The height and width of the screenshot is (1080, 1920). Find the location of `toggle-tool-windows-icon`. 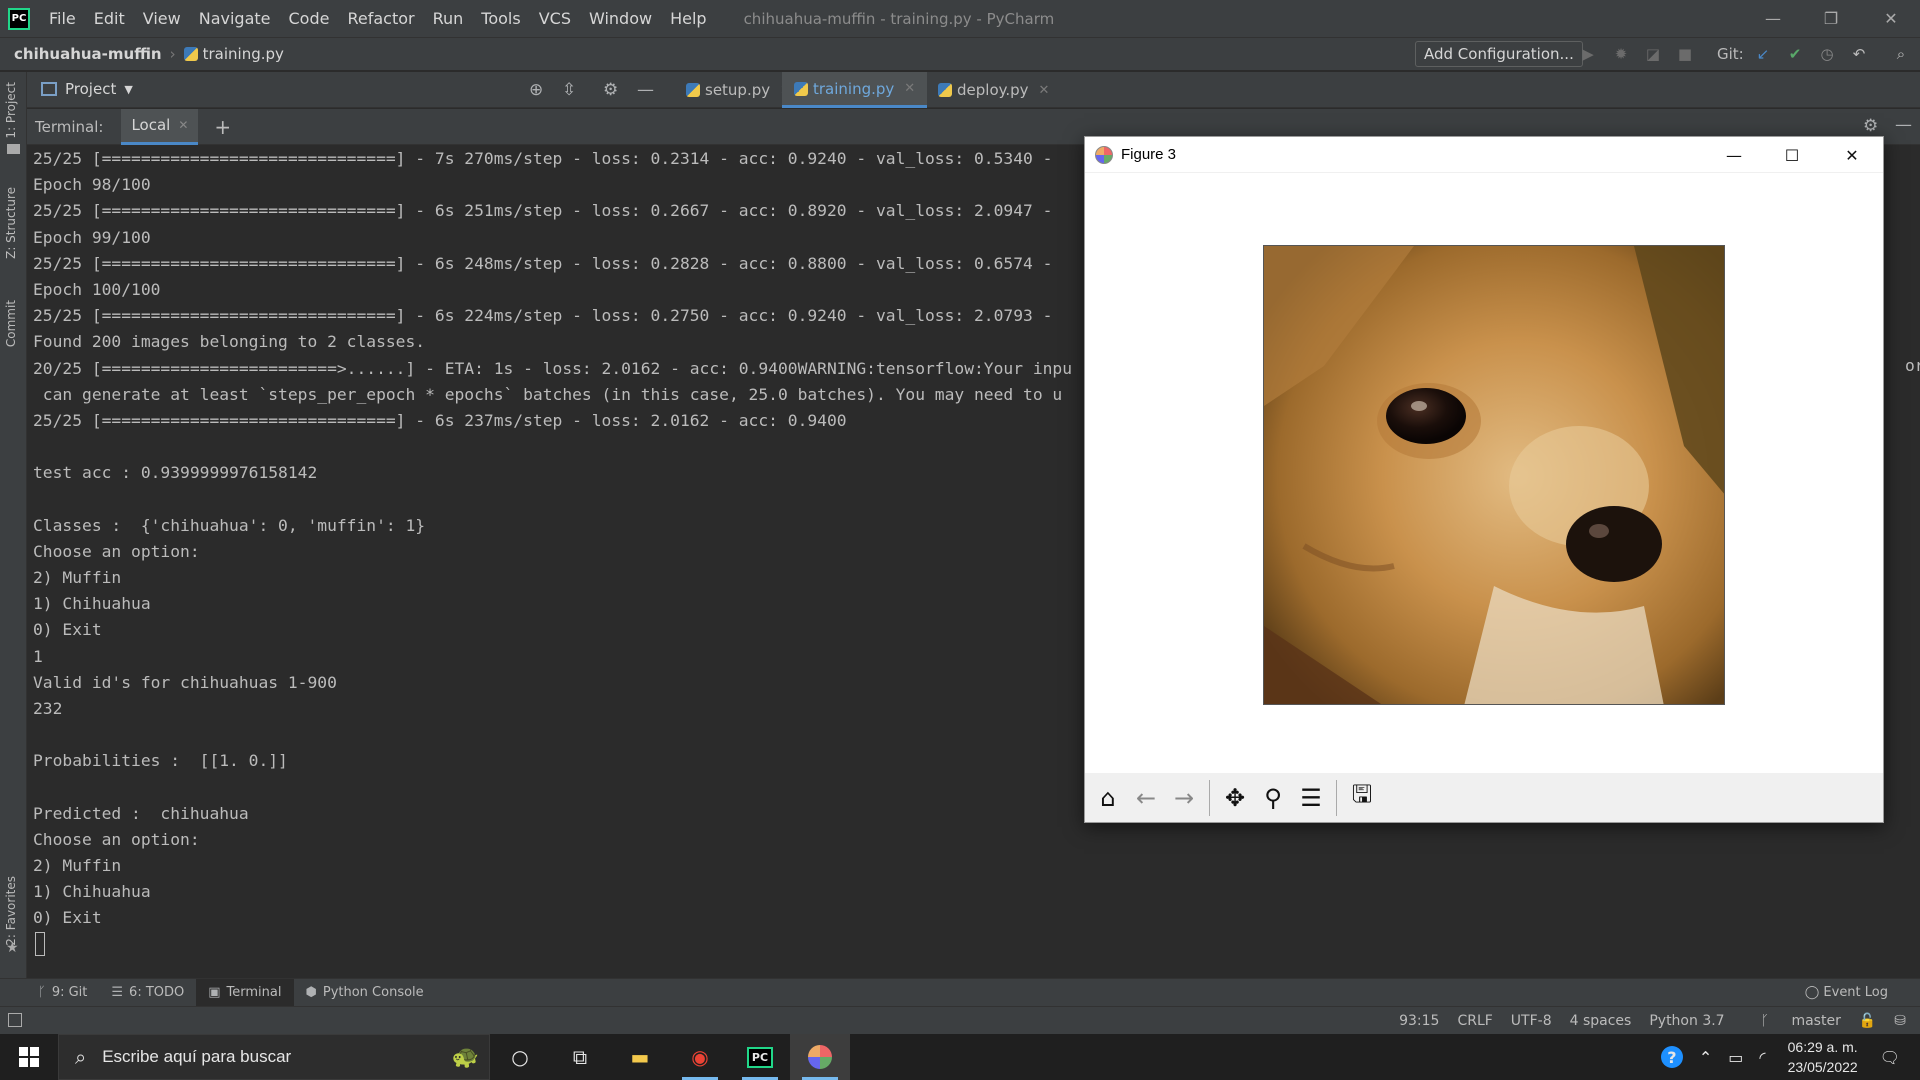

toggle-tool-windows-icon is located at coordinates (15, 1020).